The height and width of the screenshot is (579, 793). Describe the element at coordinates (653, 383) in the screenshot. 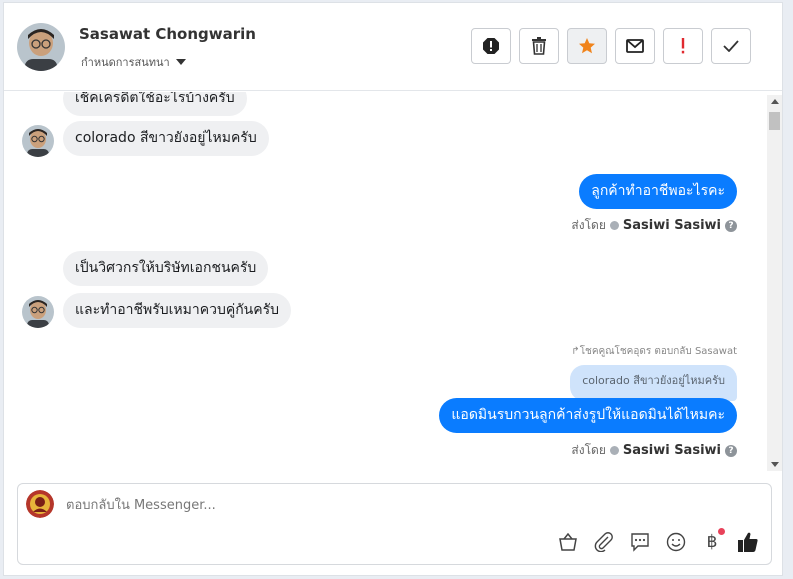

I see `quoted-message: colorado สีขาวยังอยู่ไหมครับ` at that location.